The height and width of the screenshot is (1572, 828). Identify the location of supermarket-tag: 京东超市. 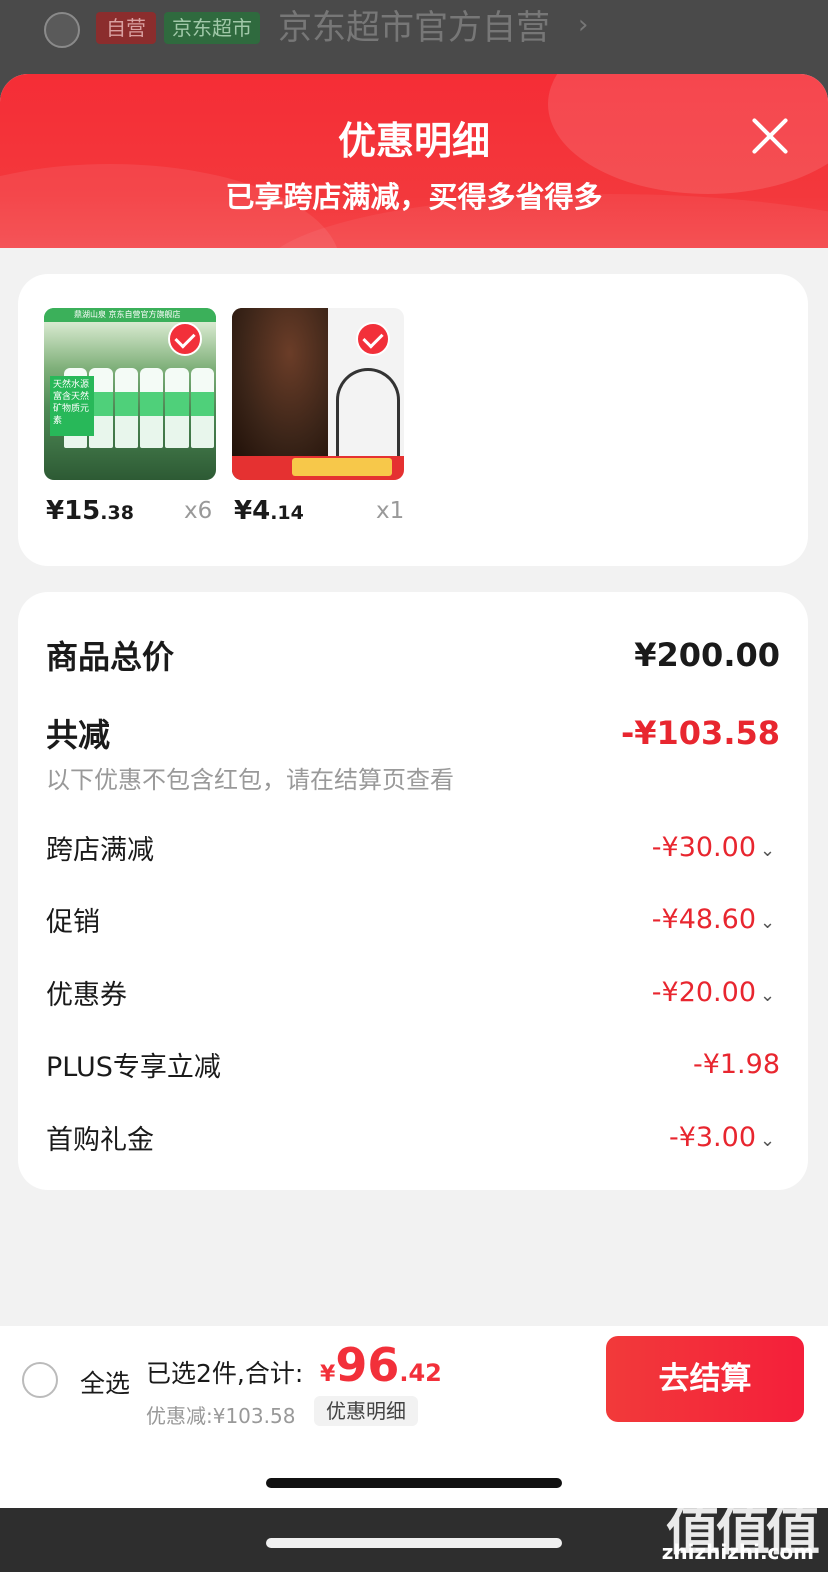
(212, 28).